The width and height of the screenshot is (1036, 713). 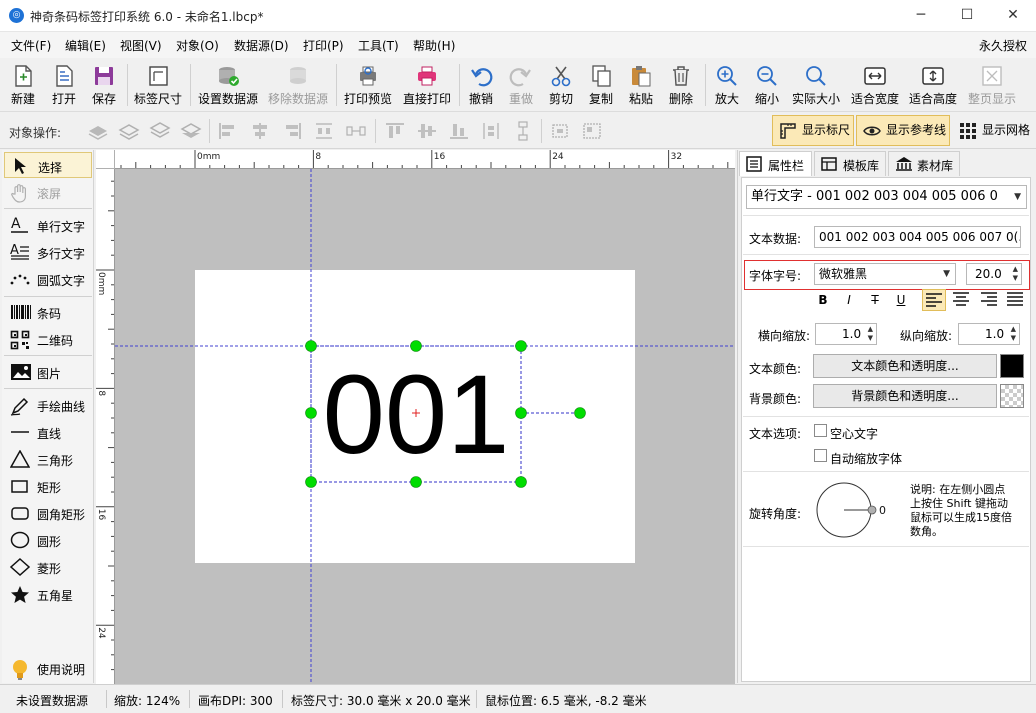 What do you see at coordinates (260, 131) in the screenshot?
I see `align-center-icon` at bounding box center [260, 131].